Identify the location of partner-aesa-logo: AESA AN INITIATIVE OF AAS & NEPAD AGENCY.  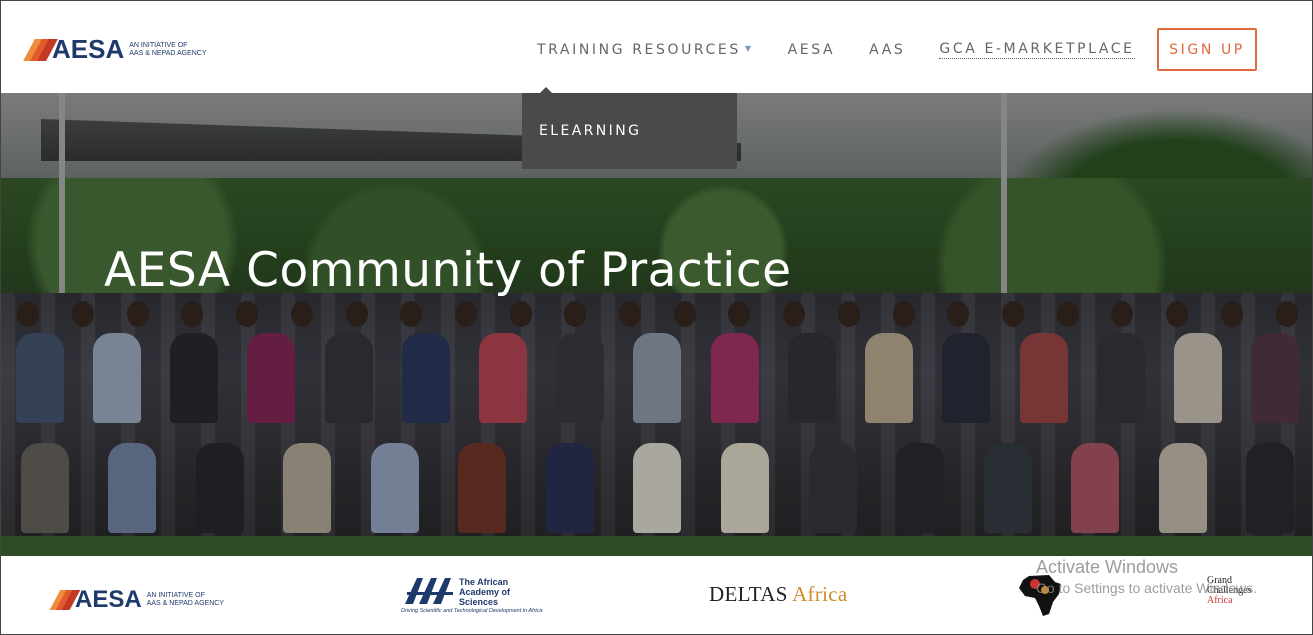
(136, 600).